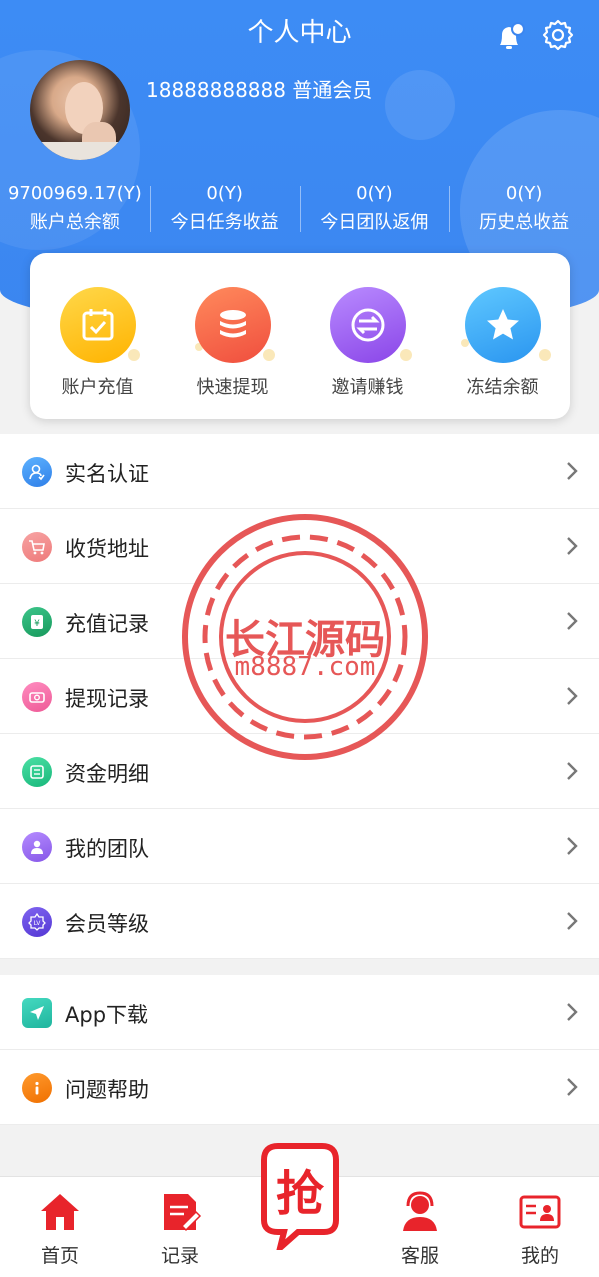 This screenshot has height=1277, width=599. Describe the element at coordinates (60, 1212) in the screenshot. I see `home-icon` at that location.